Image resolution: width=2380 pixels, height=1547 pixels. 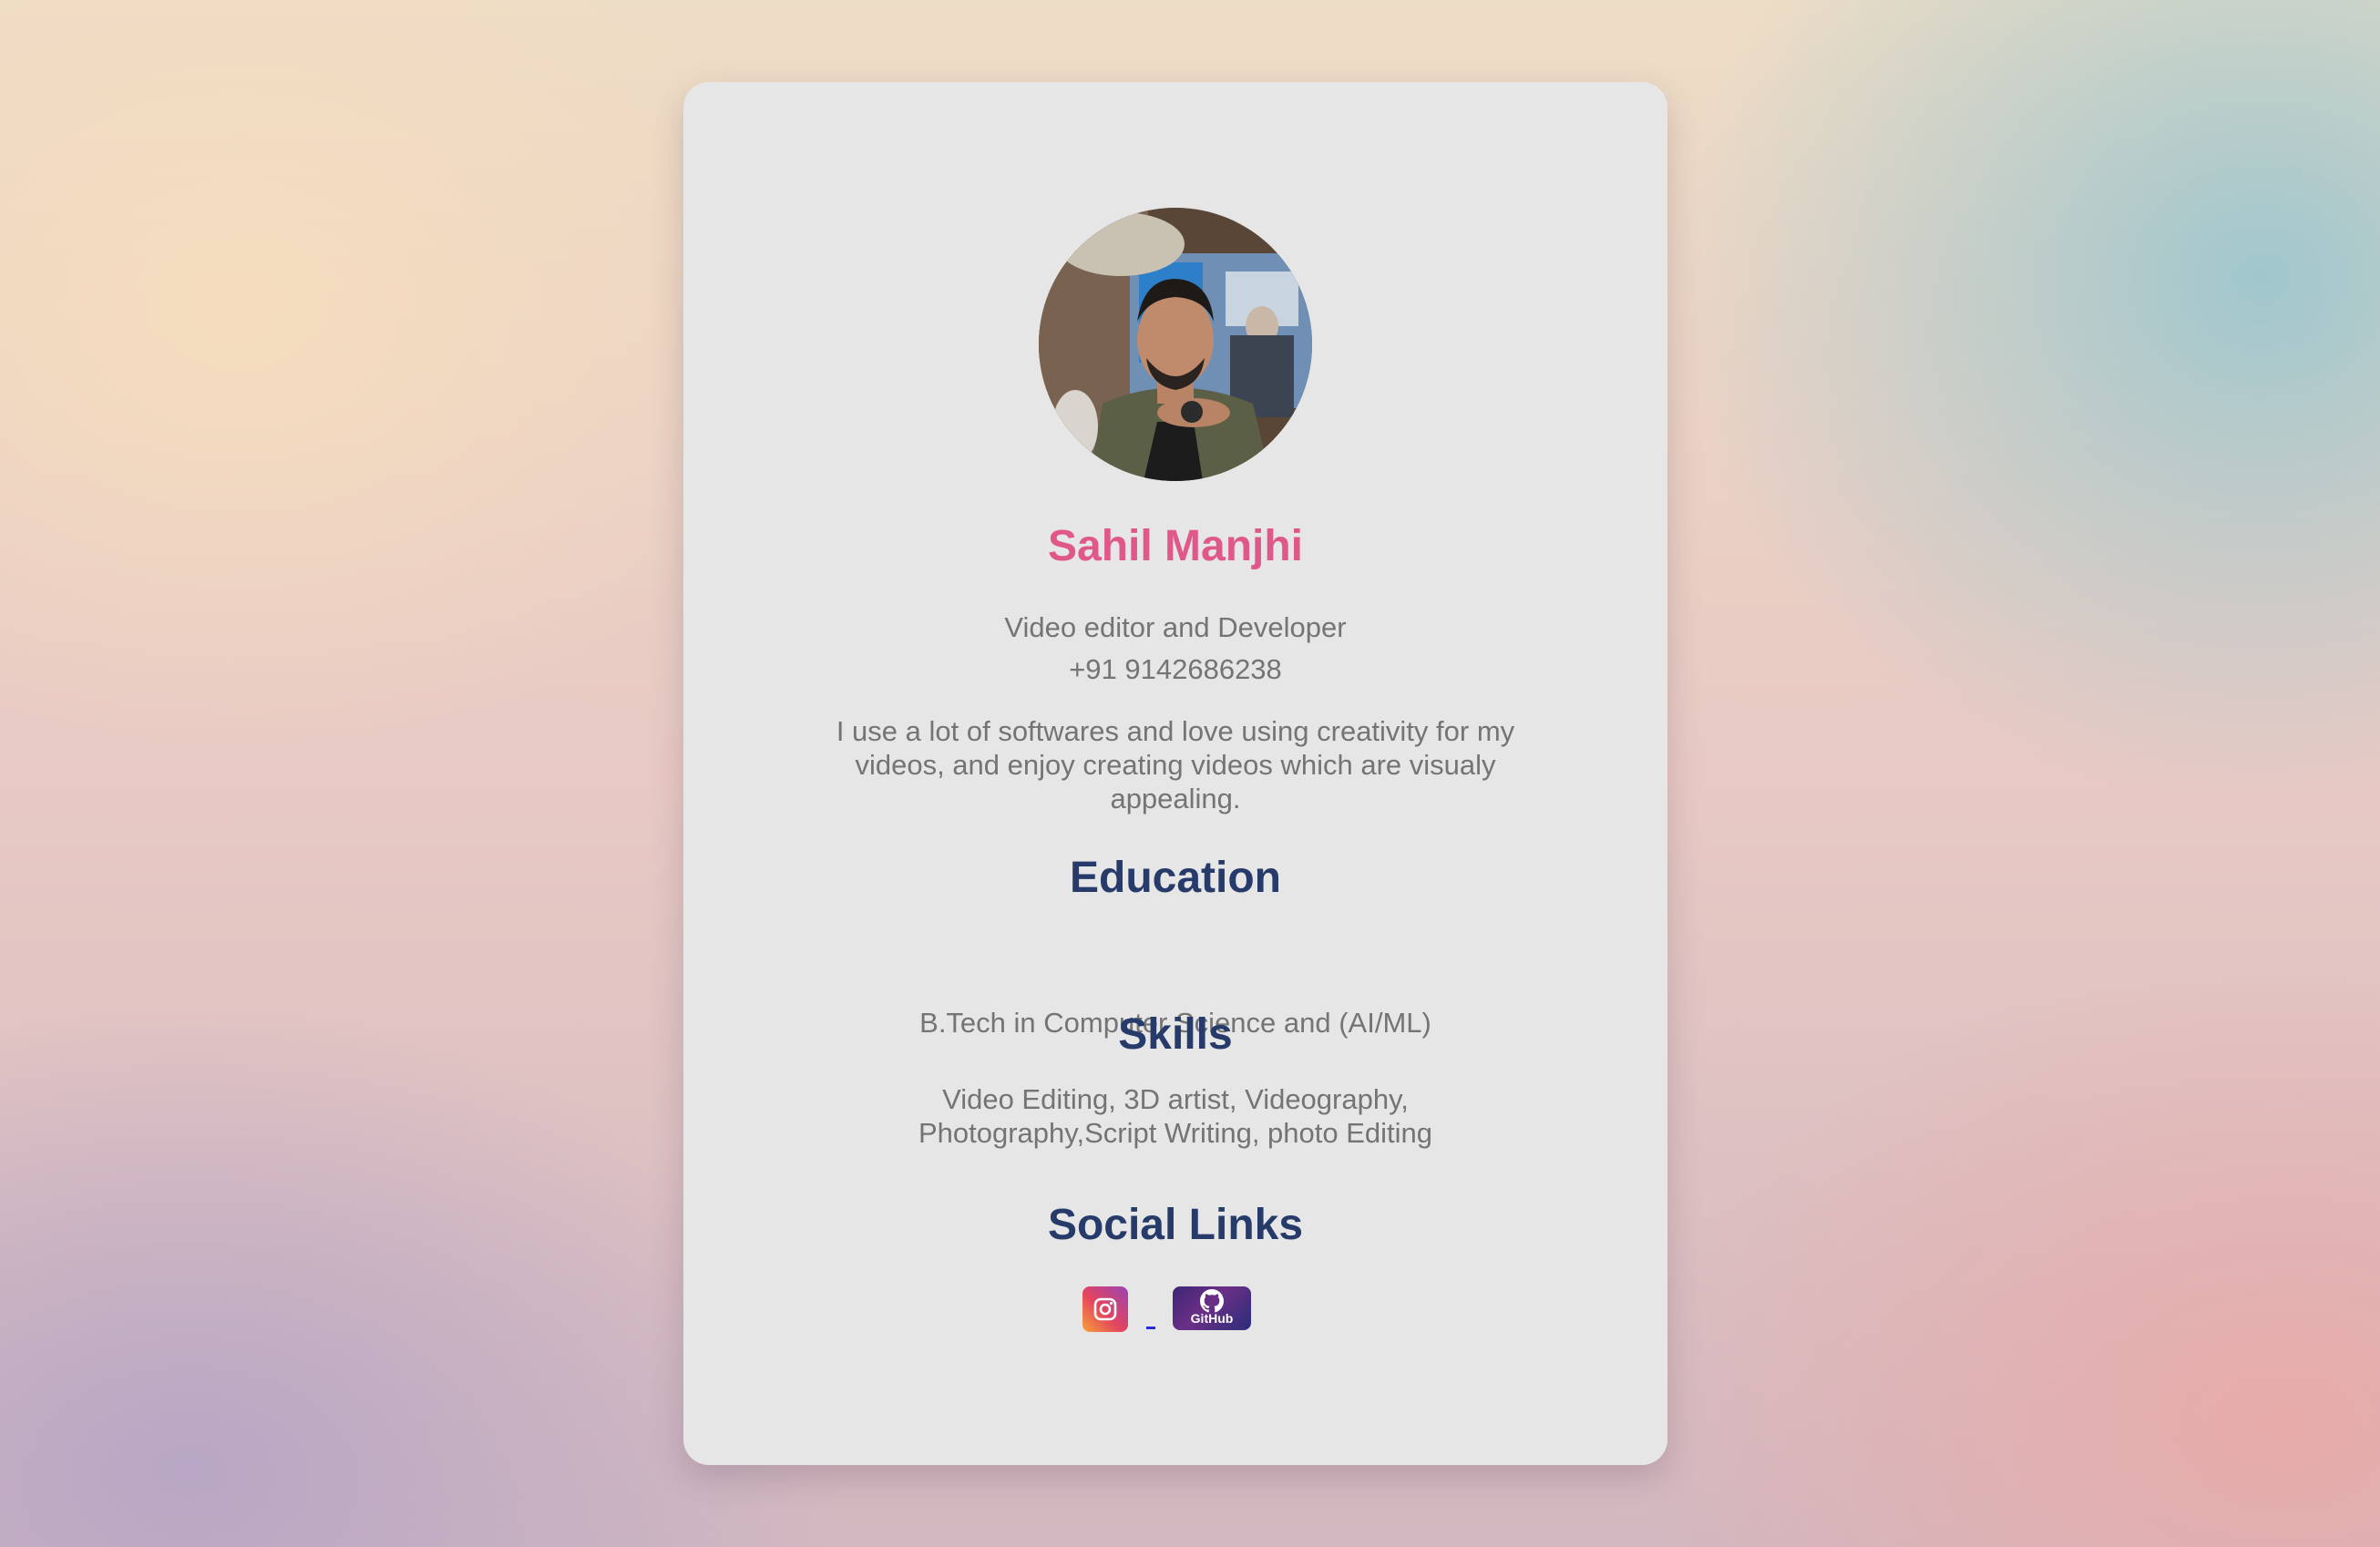 I want to click on github-icon, so click(x=1212, y=1301).